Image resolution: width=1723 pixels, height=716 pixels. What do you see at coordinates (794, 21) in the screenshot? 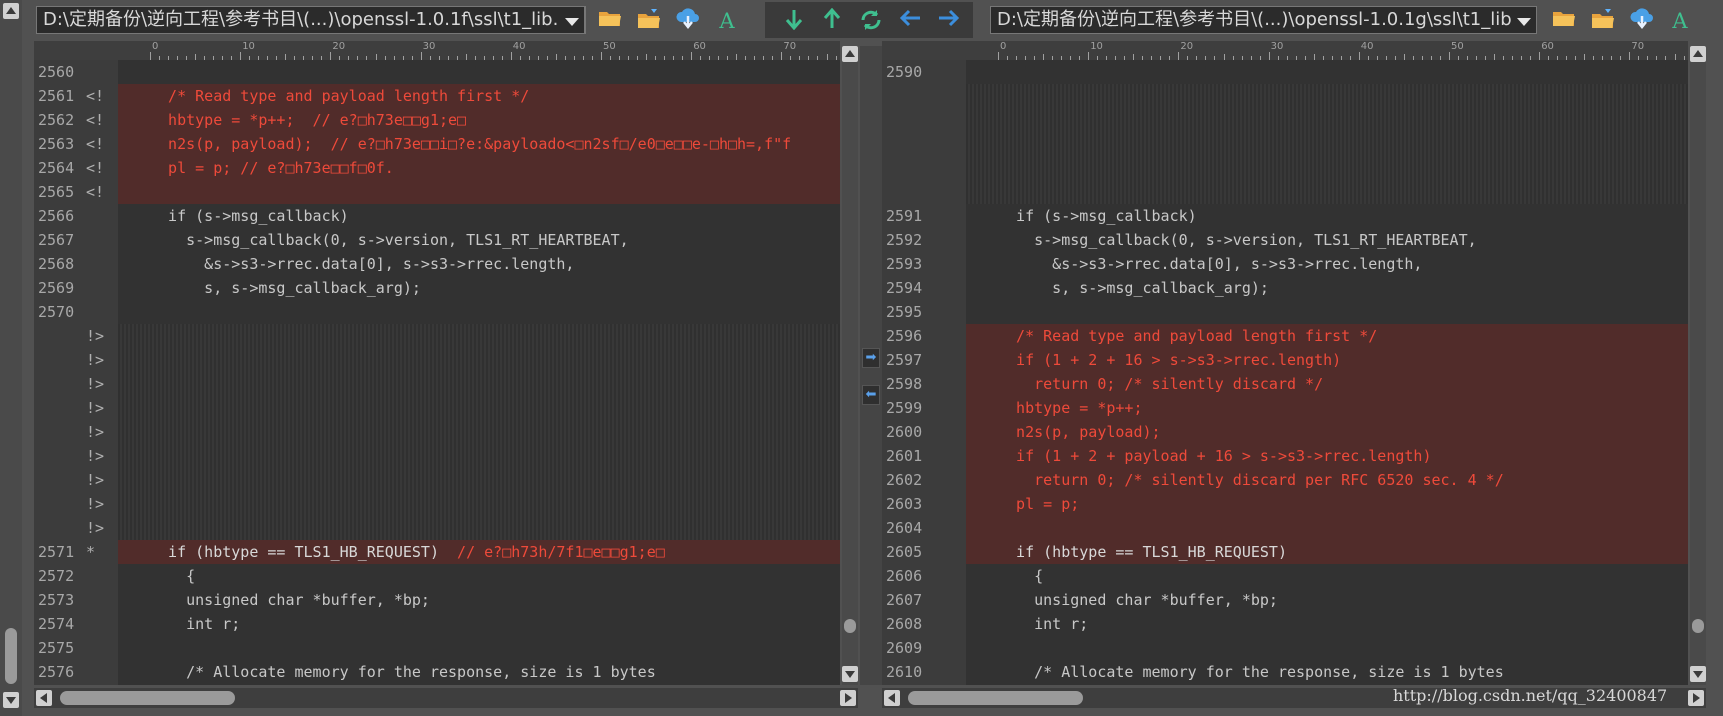
I see `next-difference-icon` at bounding box center [794, 21].